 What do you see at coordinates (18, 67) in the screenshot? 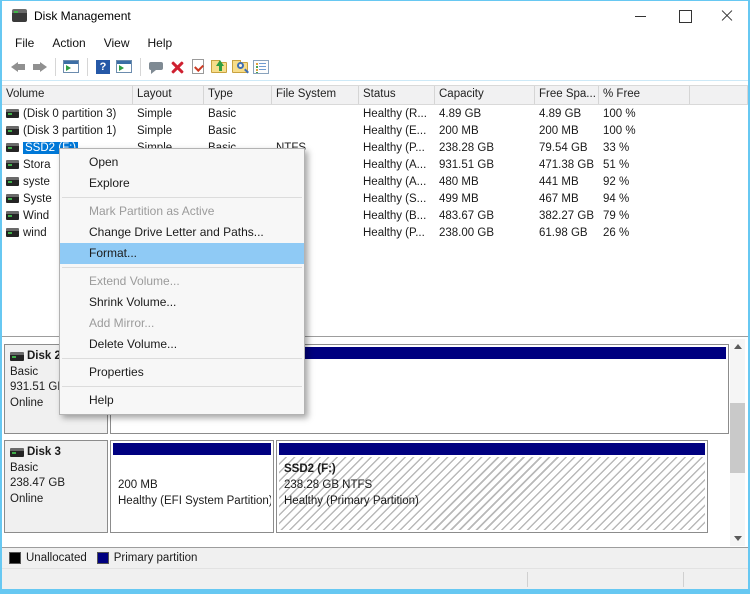
I see `back-arrow-icon` at bounding box center [18, 67].